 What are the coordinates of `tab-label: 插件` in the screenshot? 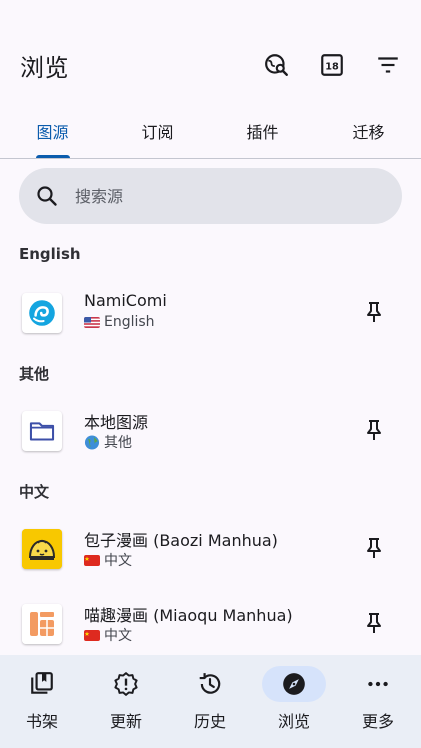 It's located at (262, 132).